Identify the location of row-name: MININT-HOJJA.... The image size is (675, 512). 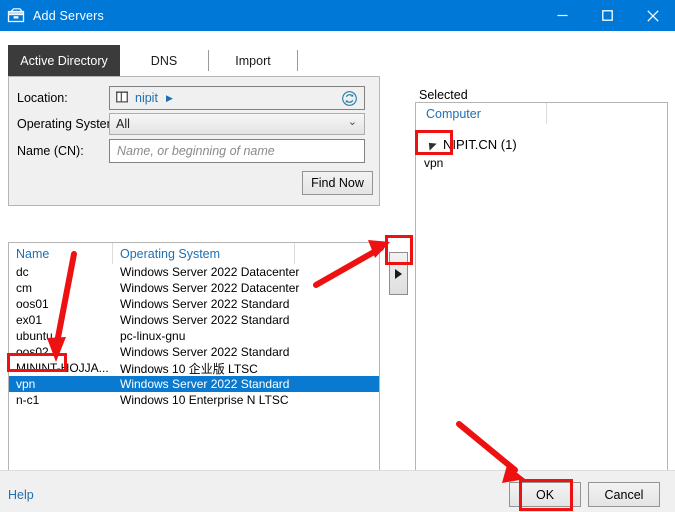
(62, 368).